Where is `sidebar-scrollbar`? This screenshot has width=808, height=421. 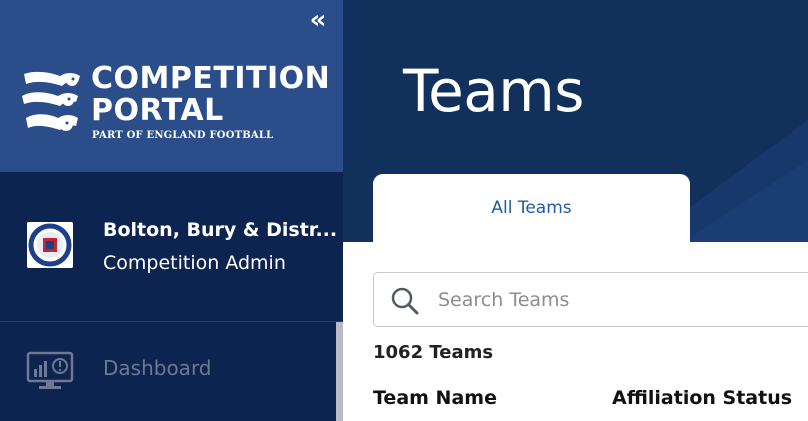 sidebar-scrollbar is located at coordinates (339, 371).